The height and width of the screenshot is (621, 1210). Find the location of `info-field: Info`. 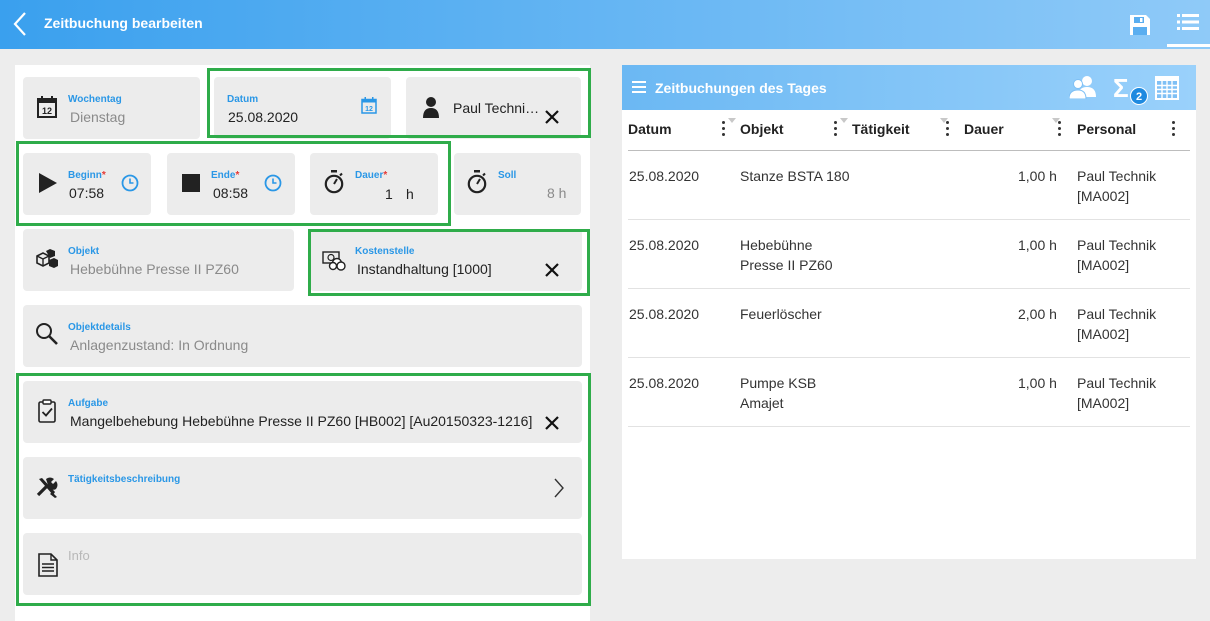

info-field: Info is located at coordinates (302, 564).